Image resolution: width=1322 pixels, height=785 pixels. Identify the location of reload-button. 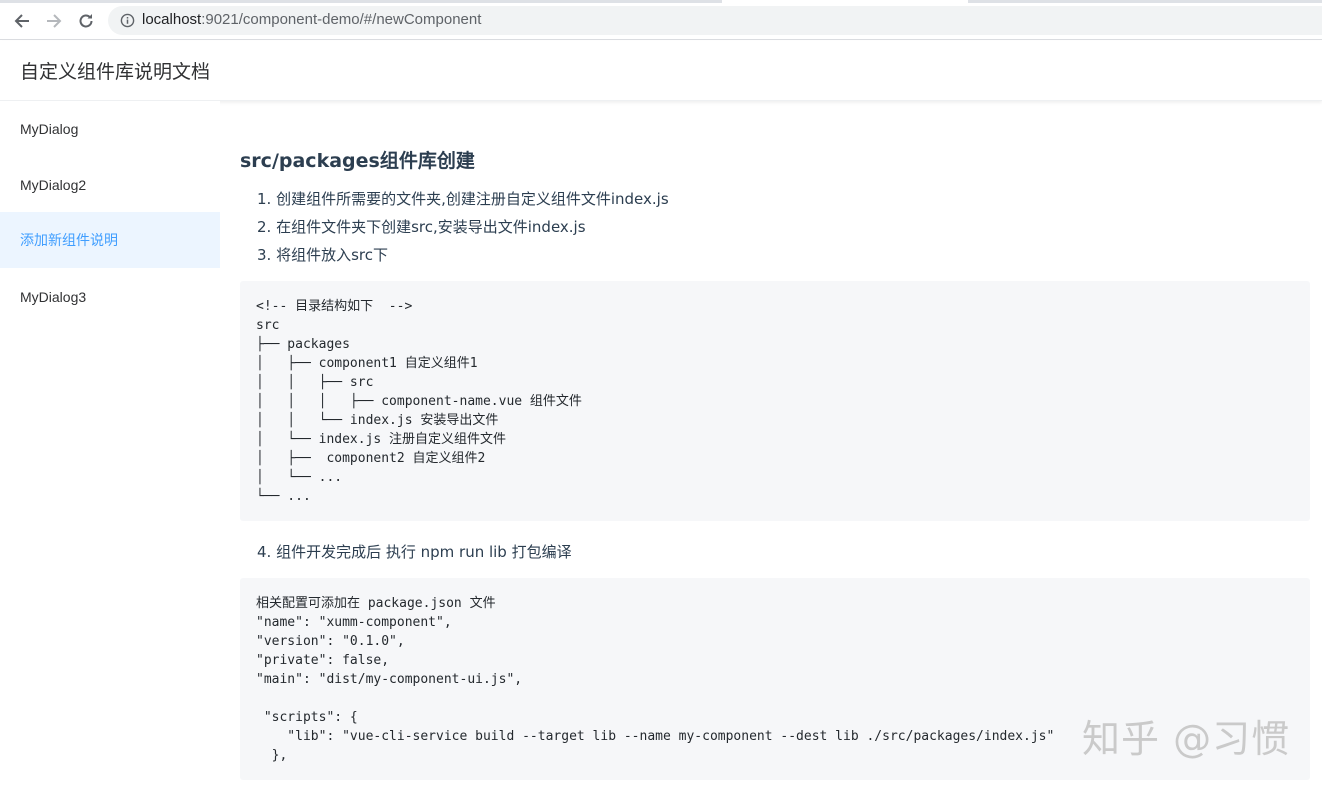
(86, 21).